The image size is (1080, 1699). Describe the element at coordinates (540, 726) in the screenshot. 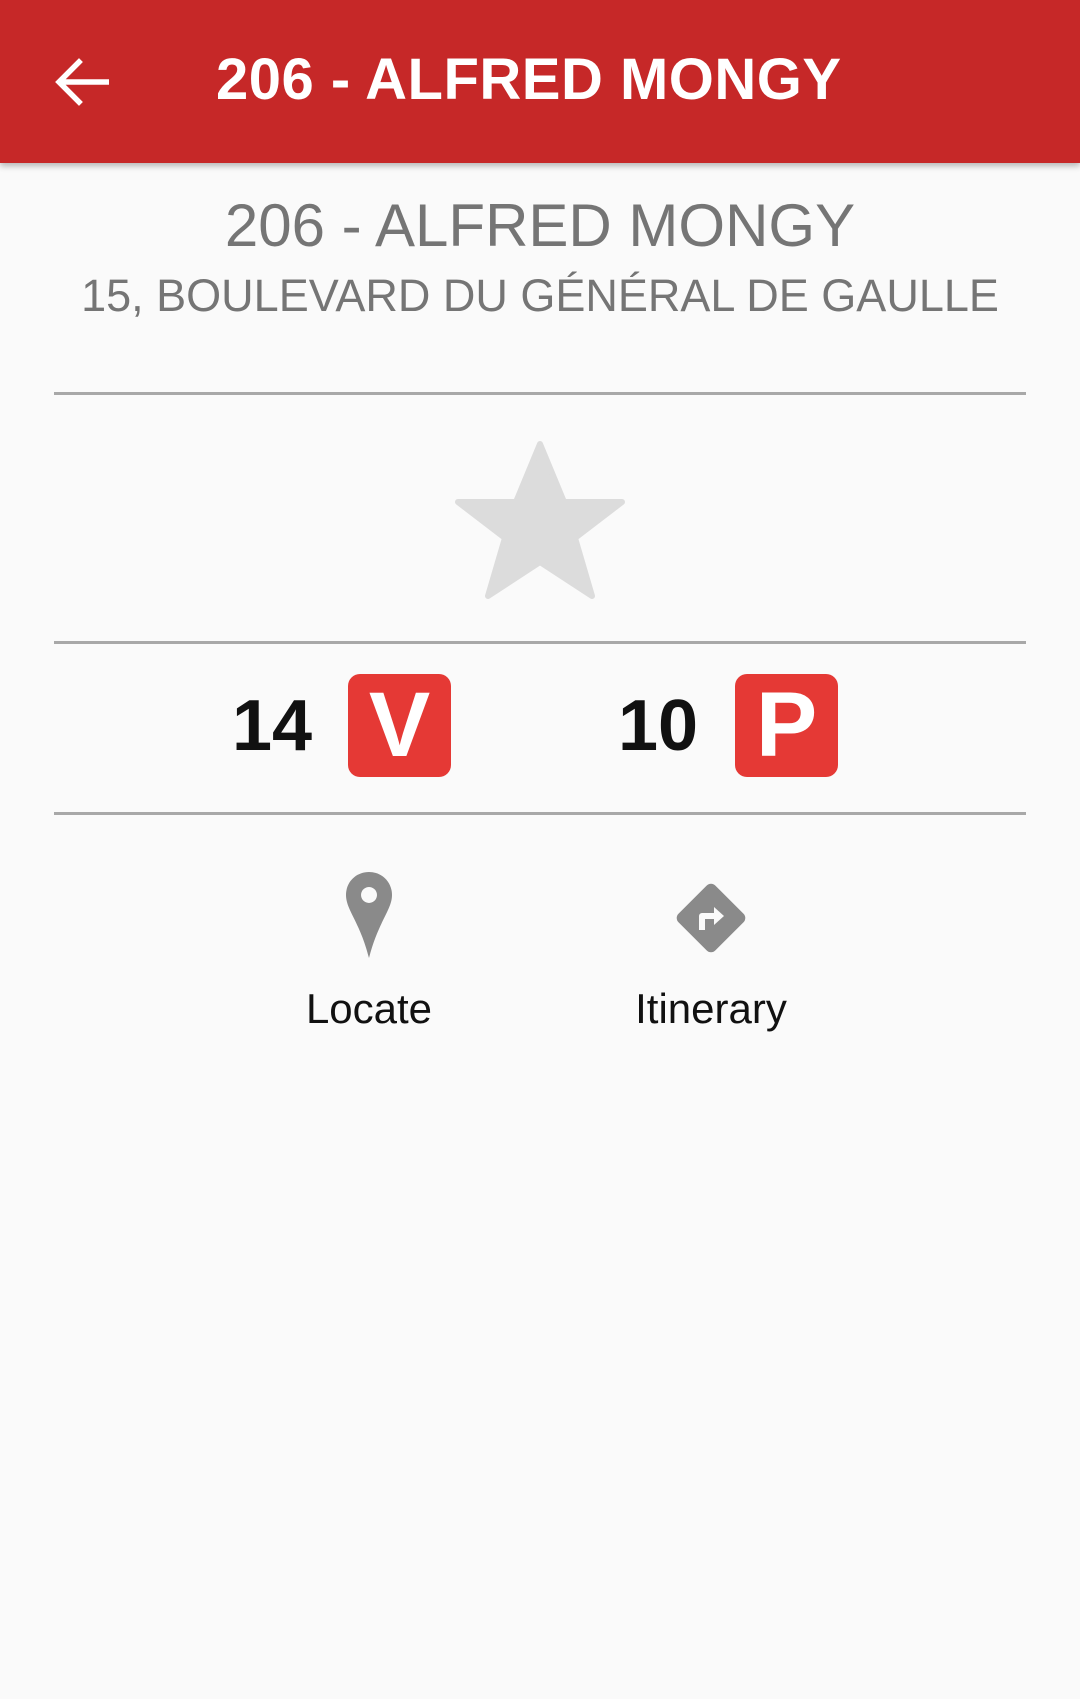

I see `availability-row: 14 V 10 P` at that location.